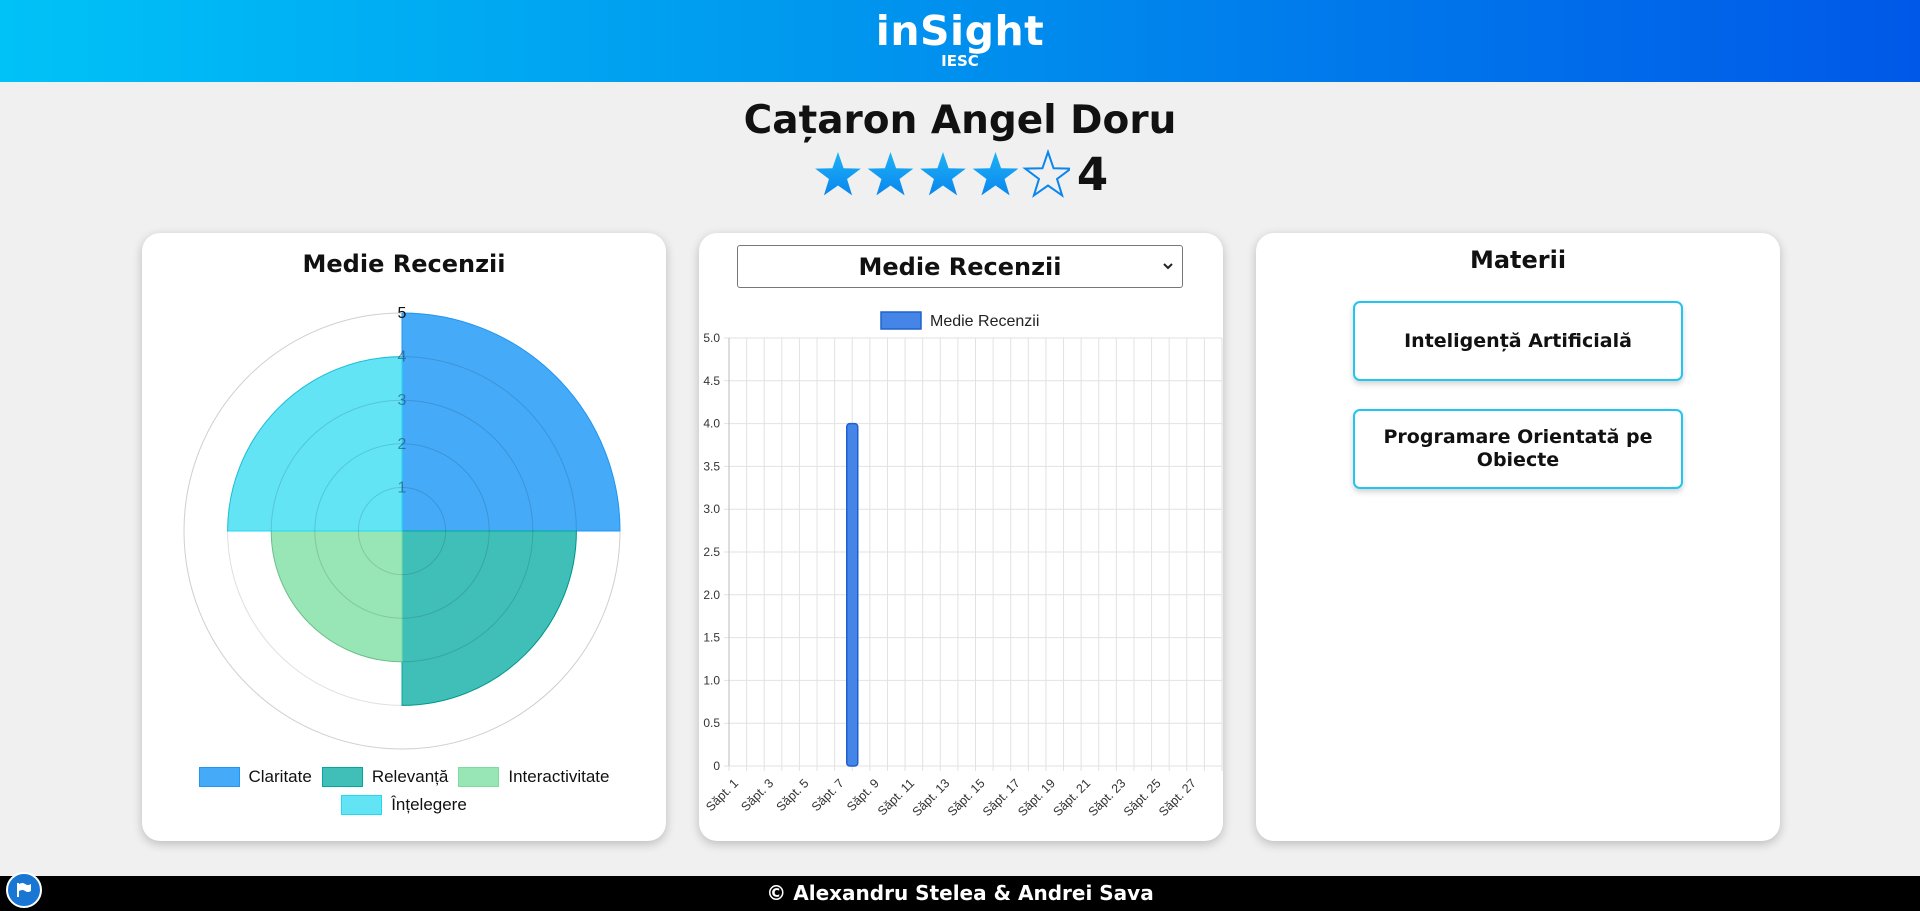 The height and width of the screenshot is (911, 1920). What do you see at coordinates (489, 618) in the screenshot?
I see `polar-slice-relevanta` at bounding box center [489, 618].